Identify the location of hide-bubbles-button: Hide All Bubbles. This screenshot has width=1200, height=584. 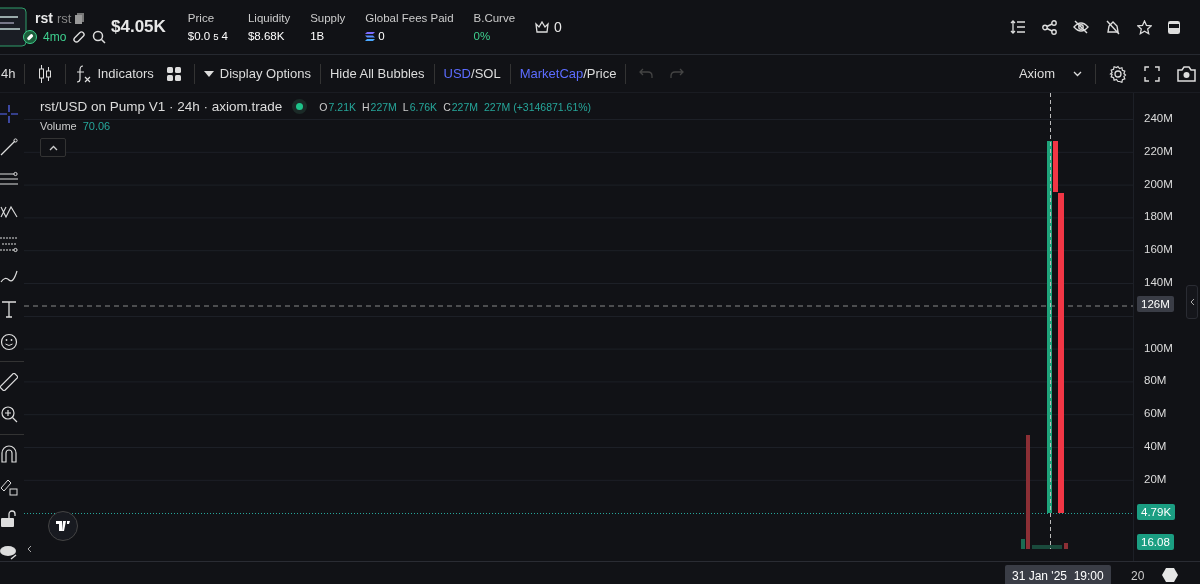
(377, 73).